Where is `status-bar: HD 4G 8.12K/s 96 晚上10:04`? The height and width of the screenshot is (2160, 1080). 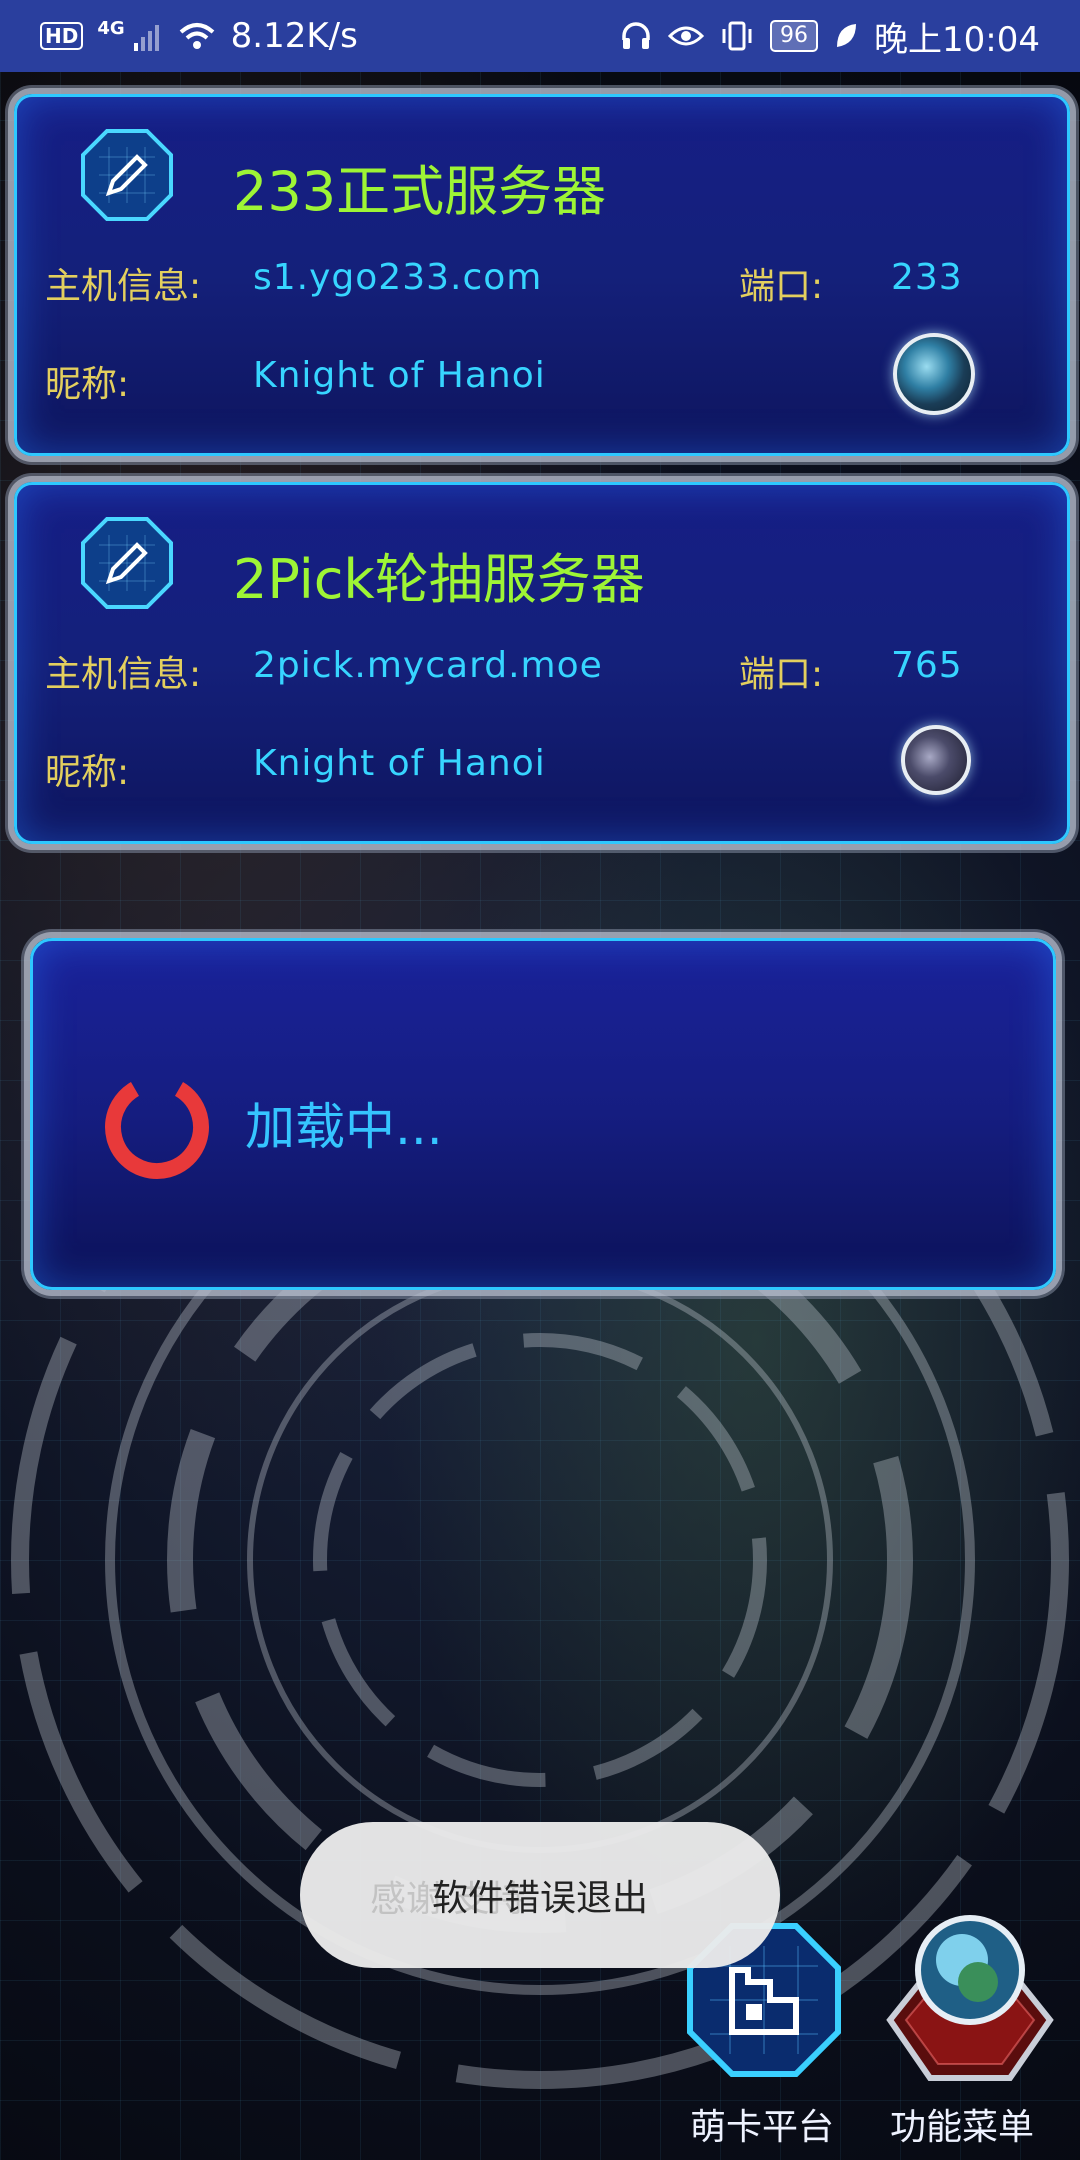
status-bar: HD 4G 8.12K/s 96 晚上10:04 is located at coordinates (540, 36).